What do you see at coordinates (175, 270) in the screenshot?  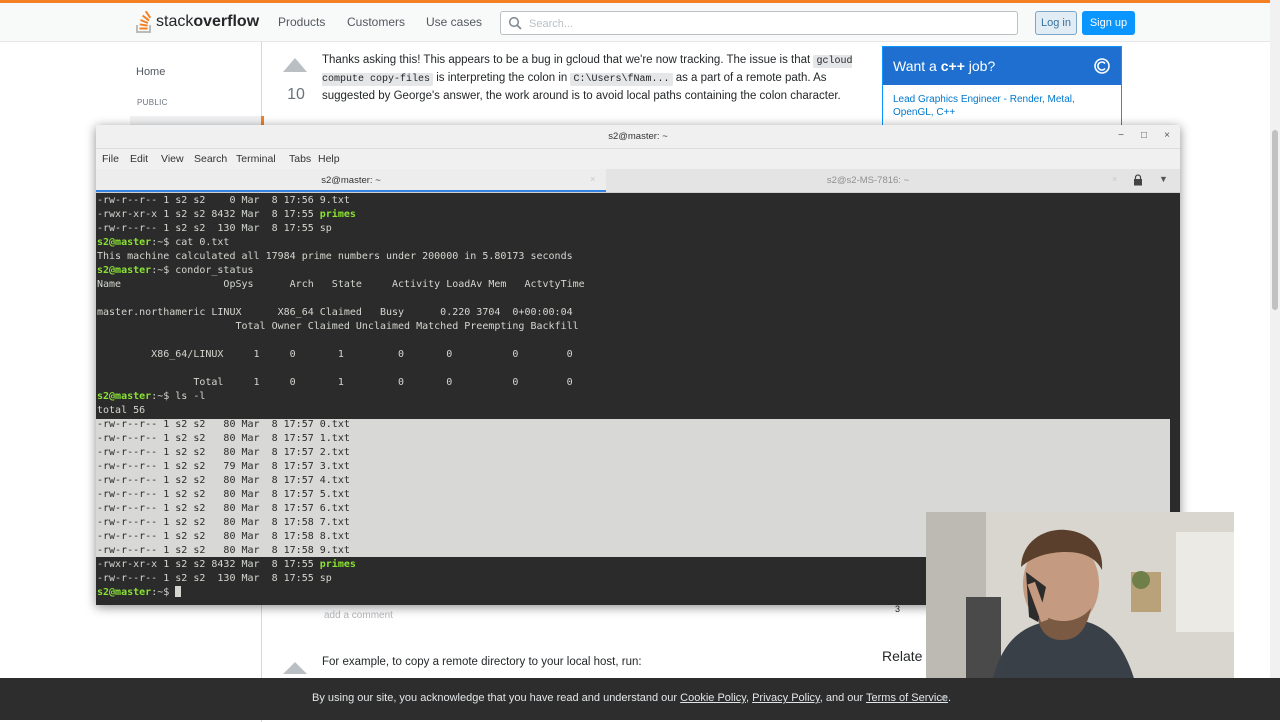 I see `terminal-line: s2@master:~$ condor_status` at bounding box center [175, 270].